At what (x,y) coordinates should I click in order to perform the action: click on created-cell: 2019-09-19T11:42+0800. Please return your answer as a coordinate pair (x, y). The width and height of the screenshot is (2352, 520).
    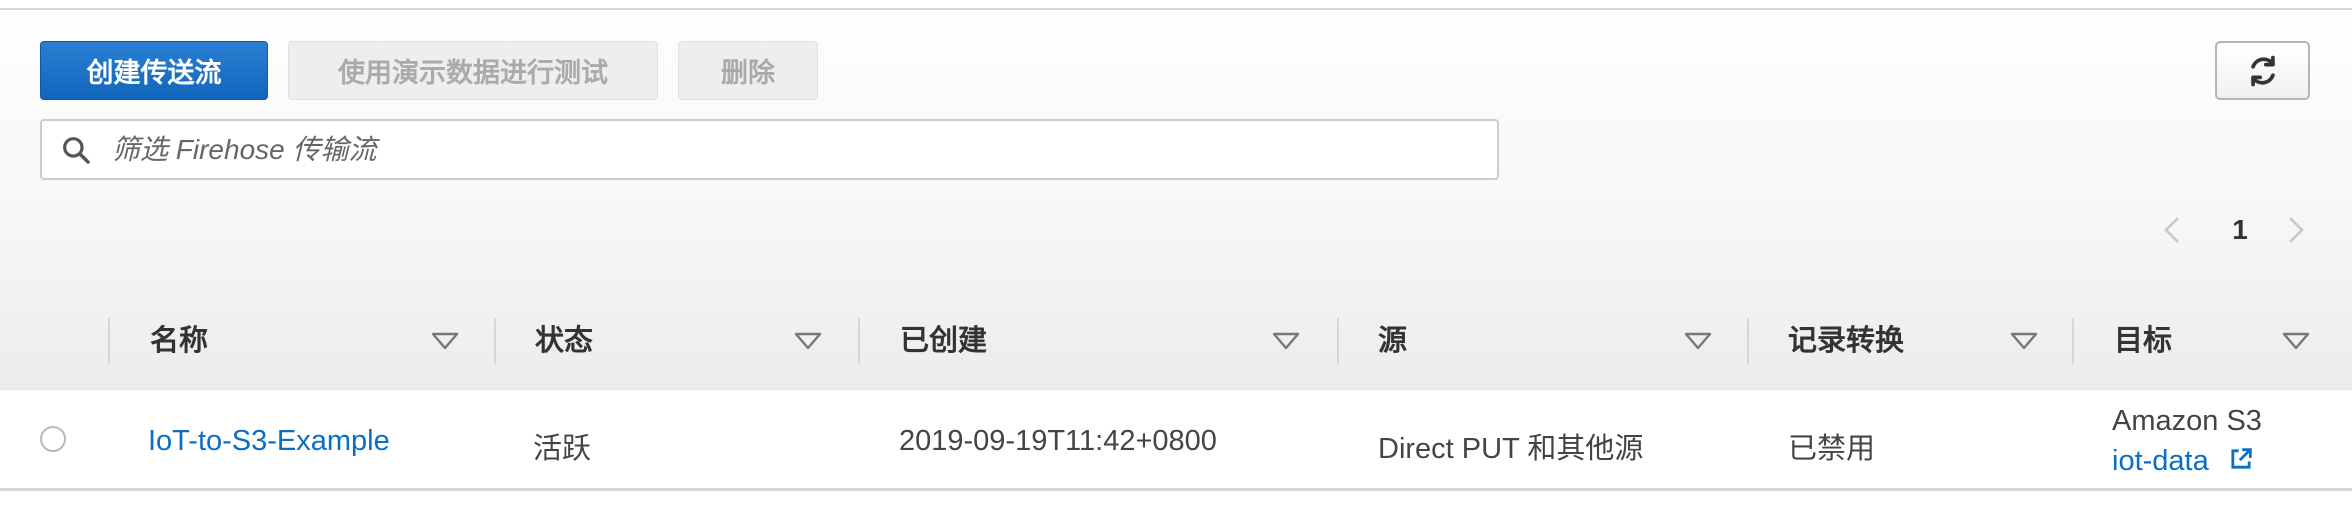
    Looking at the image, I should click on (1058, 441).